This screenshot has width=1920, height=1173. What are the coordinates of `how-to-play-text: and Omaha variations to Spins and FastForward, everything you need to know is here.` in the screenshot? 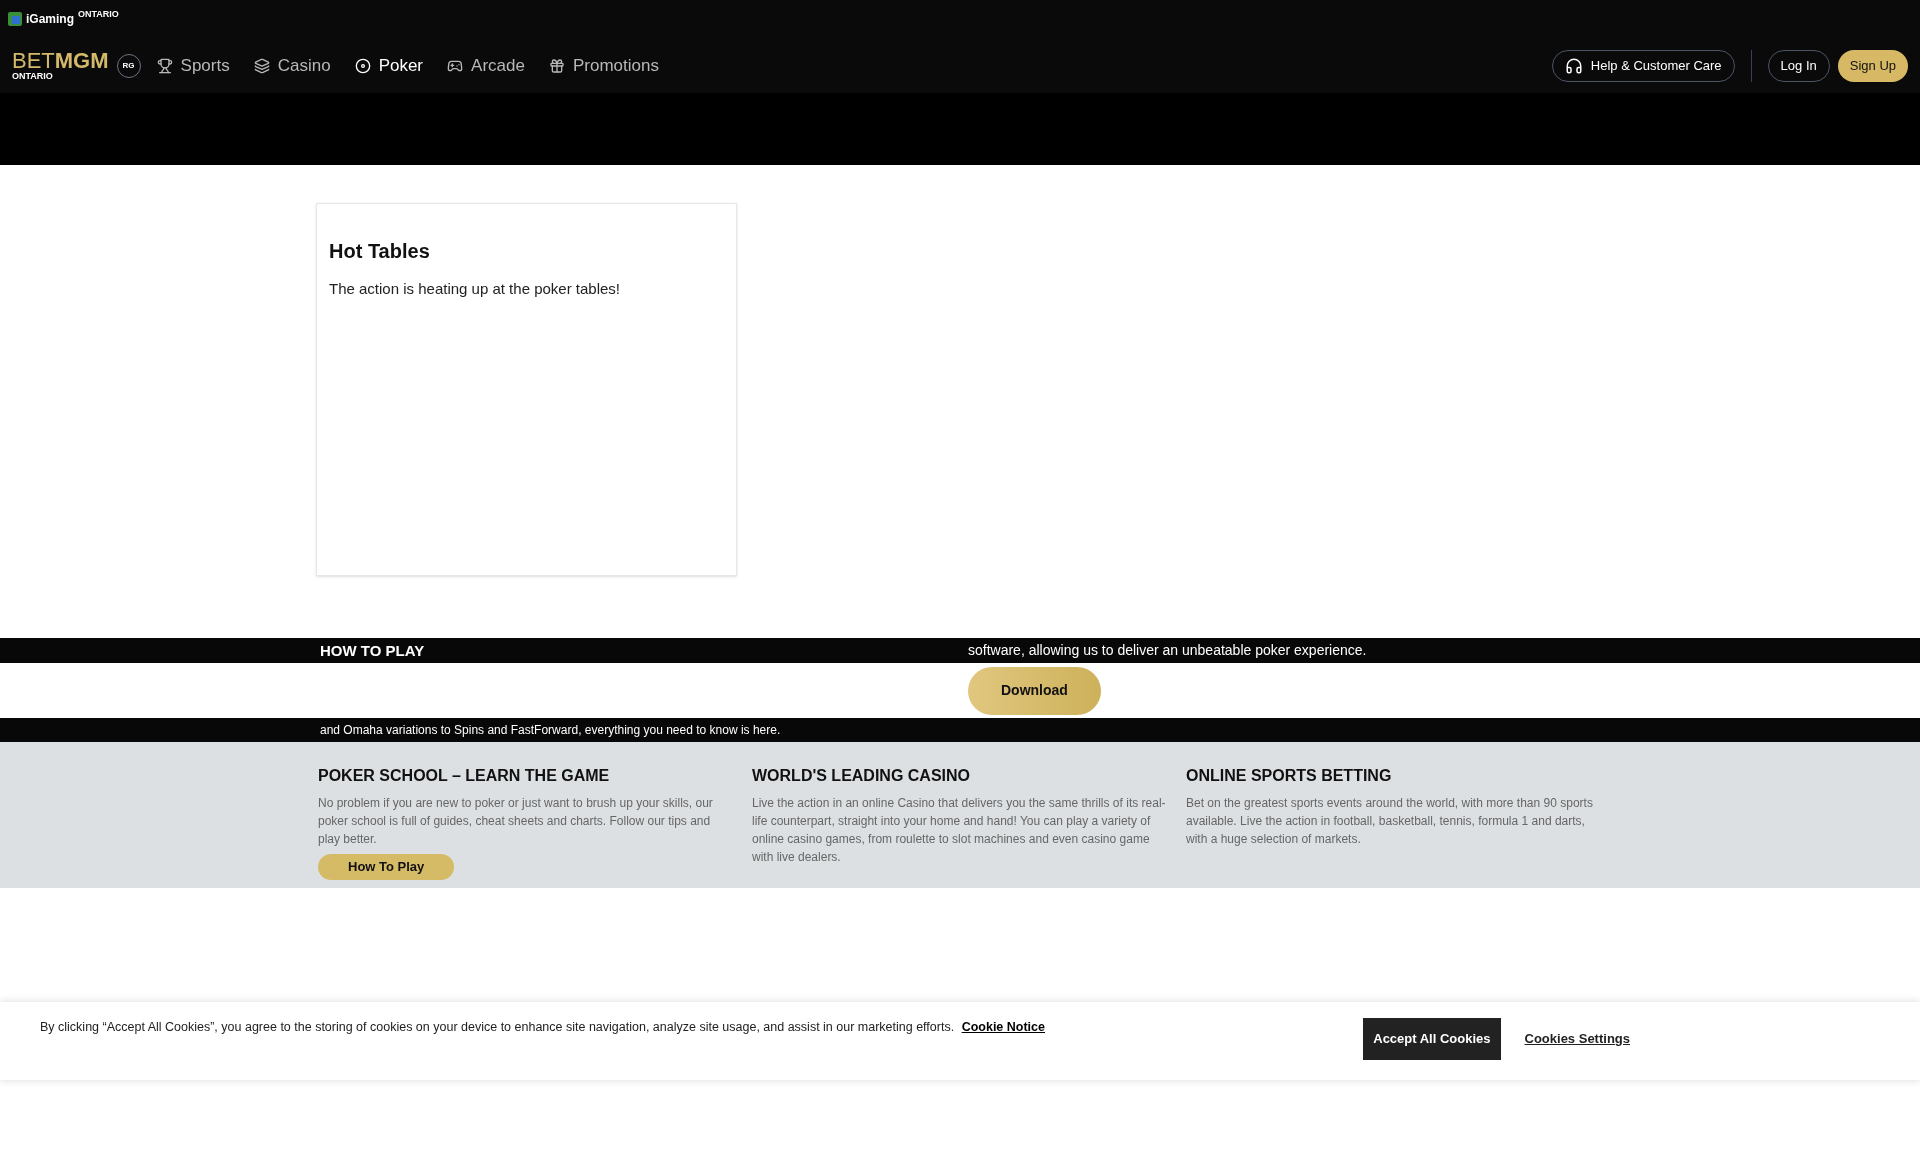 It's located at (550, 730).